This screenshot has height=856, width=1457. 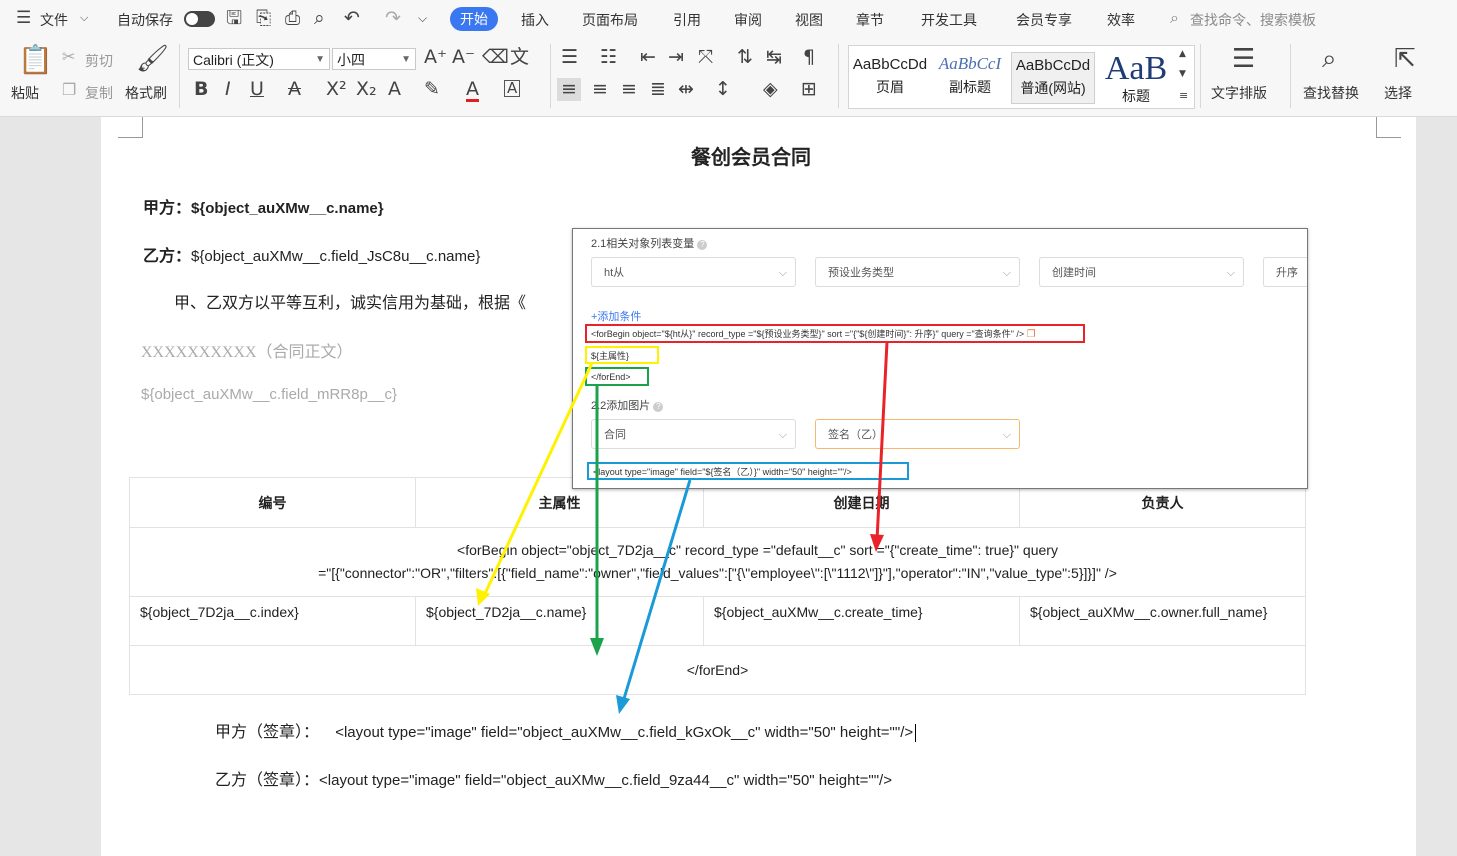 I want to click on cut-button: 剪切, so click(x=99, y=61).